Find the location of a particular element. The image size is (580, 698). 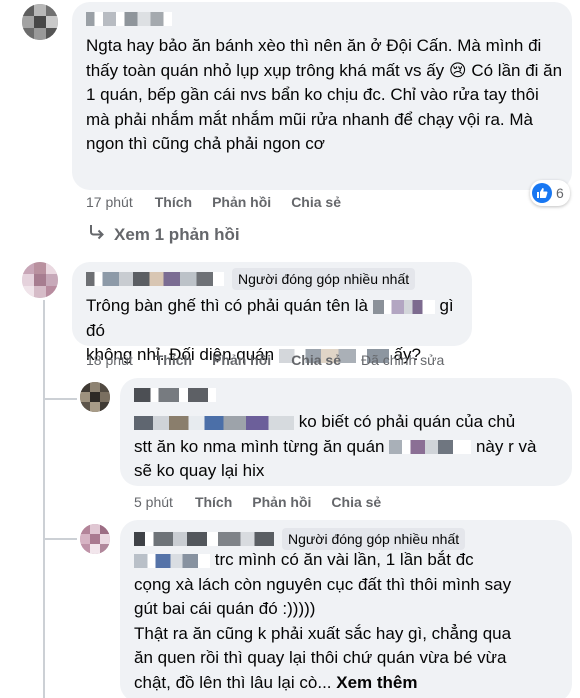

see-more-link: Xem thêm is located at coordinates (376, 682).